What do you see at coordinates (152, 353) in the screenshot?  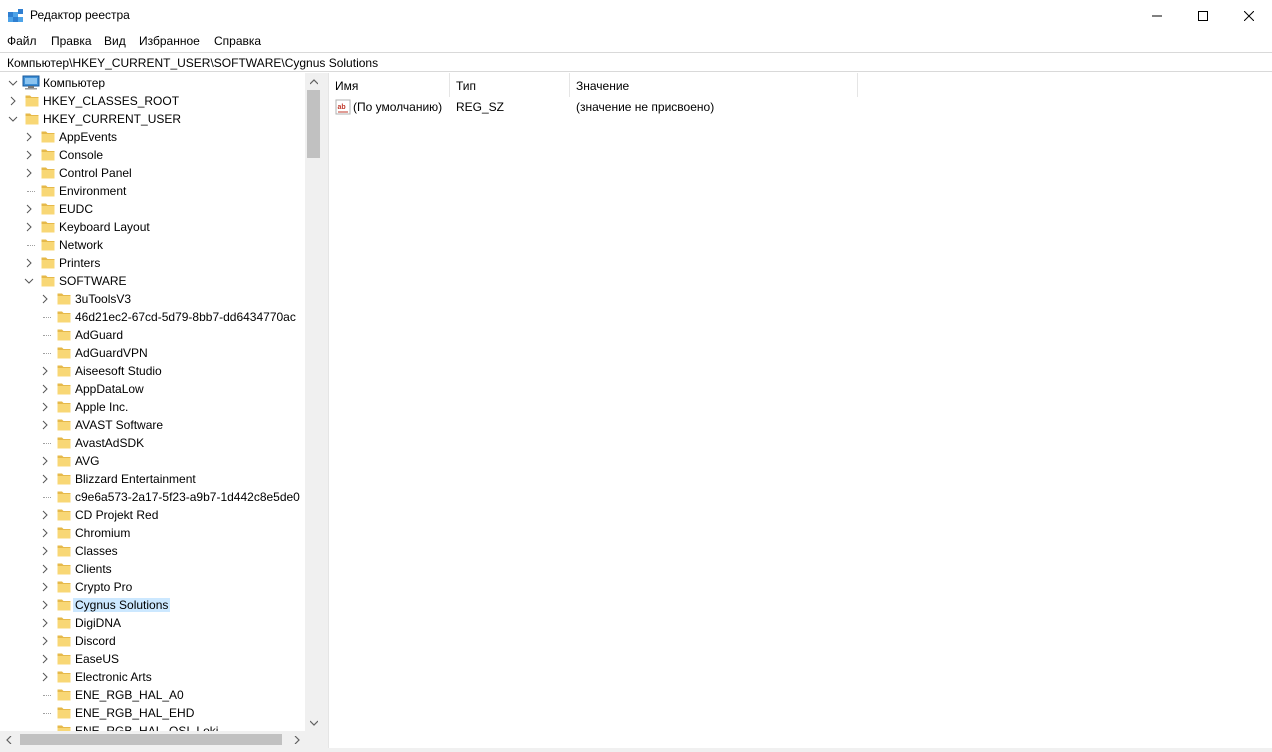 I see `tree-item: AdGuardVPN` at bounding box center [152, 353].